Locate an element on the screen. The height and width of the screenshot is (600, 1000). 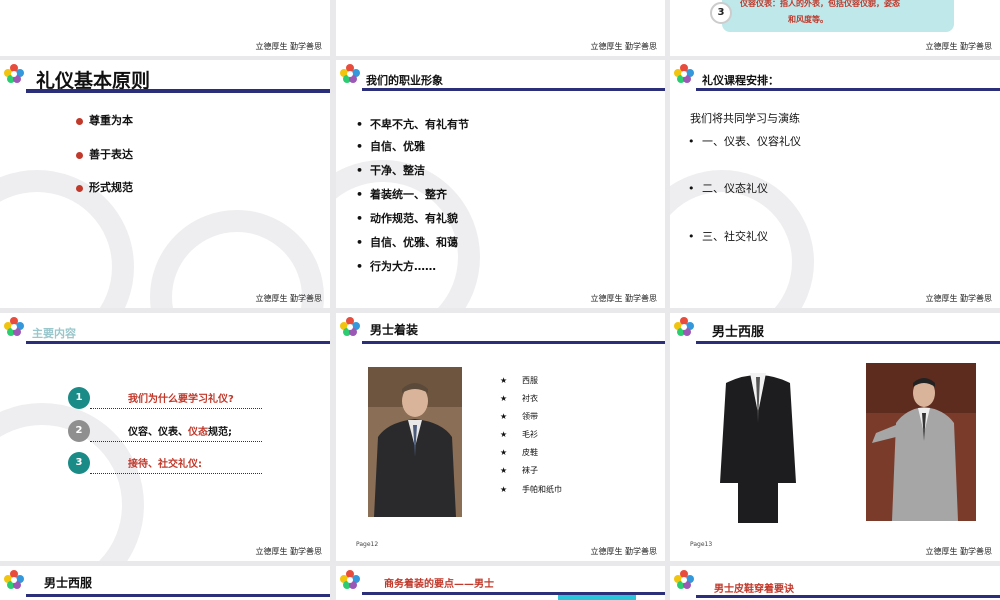
slide-title: 男士着装 is located at coordinates (394, 330).